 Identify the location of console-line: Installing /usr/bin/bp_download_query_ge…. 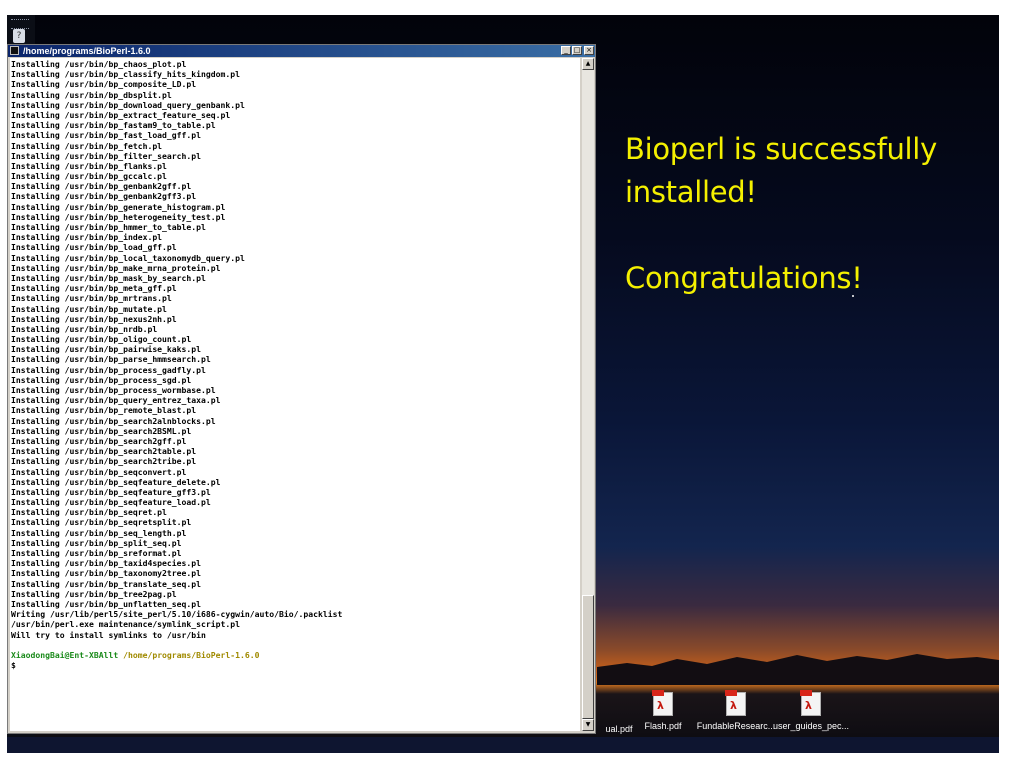
(128, 104).